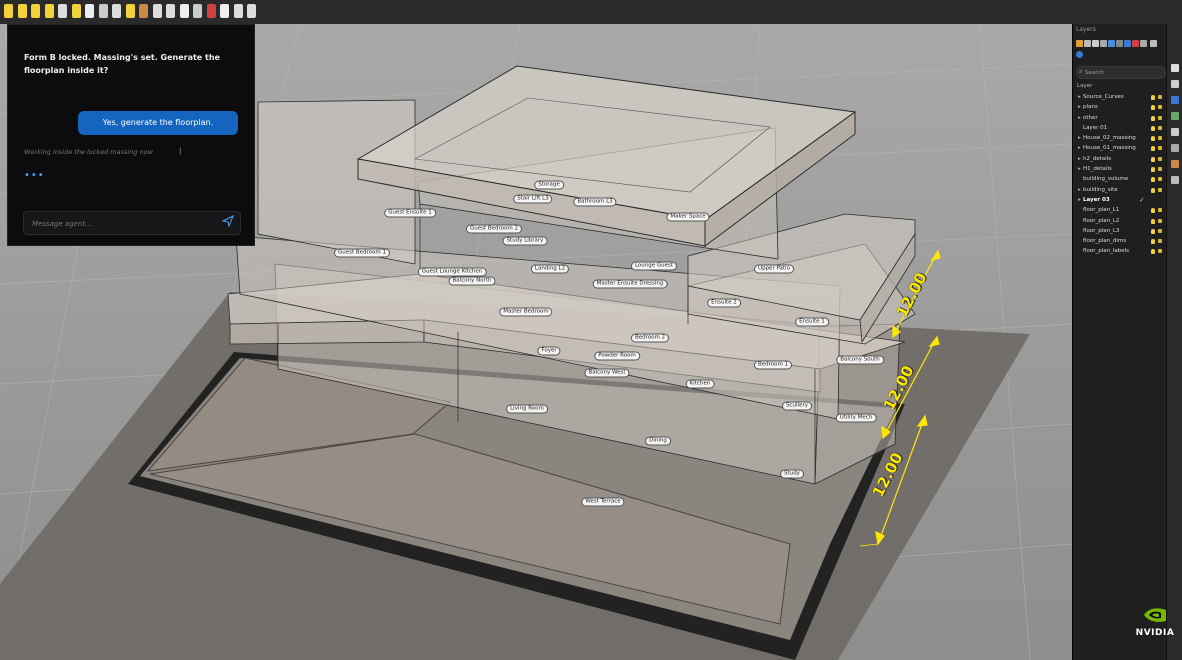 Image resolution: width=1182 pixels, height=660 pixels. I want to click on help-icon, so click(1079, 54).